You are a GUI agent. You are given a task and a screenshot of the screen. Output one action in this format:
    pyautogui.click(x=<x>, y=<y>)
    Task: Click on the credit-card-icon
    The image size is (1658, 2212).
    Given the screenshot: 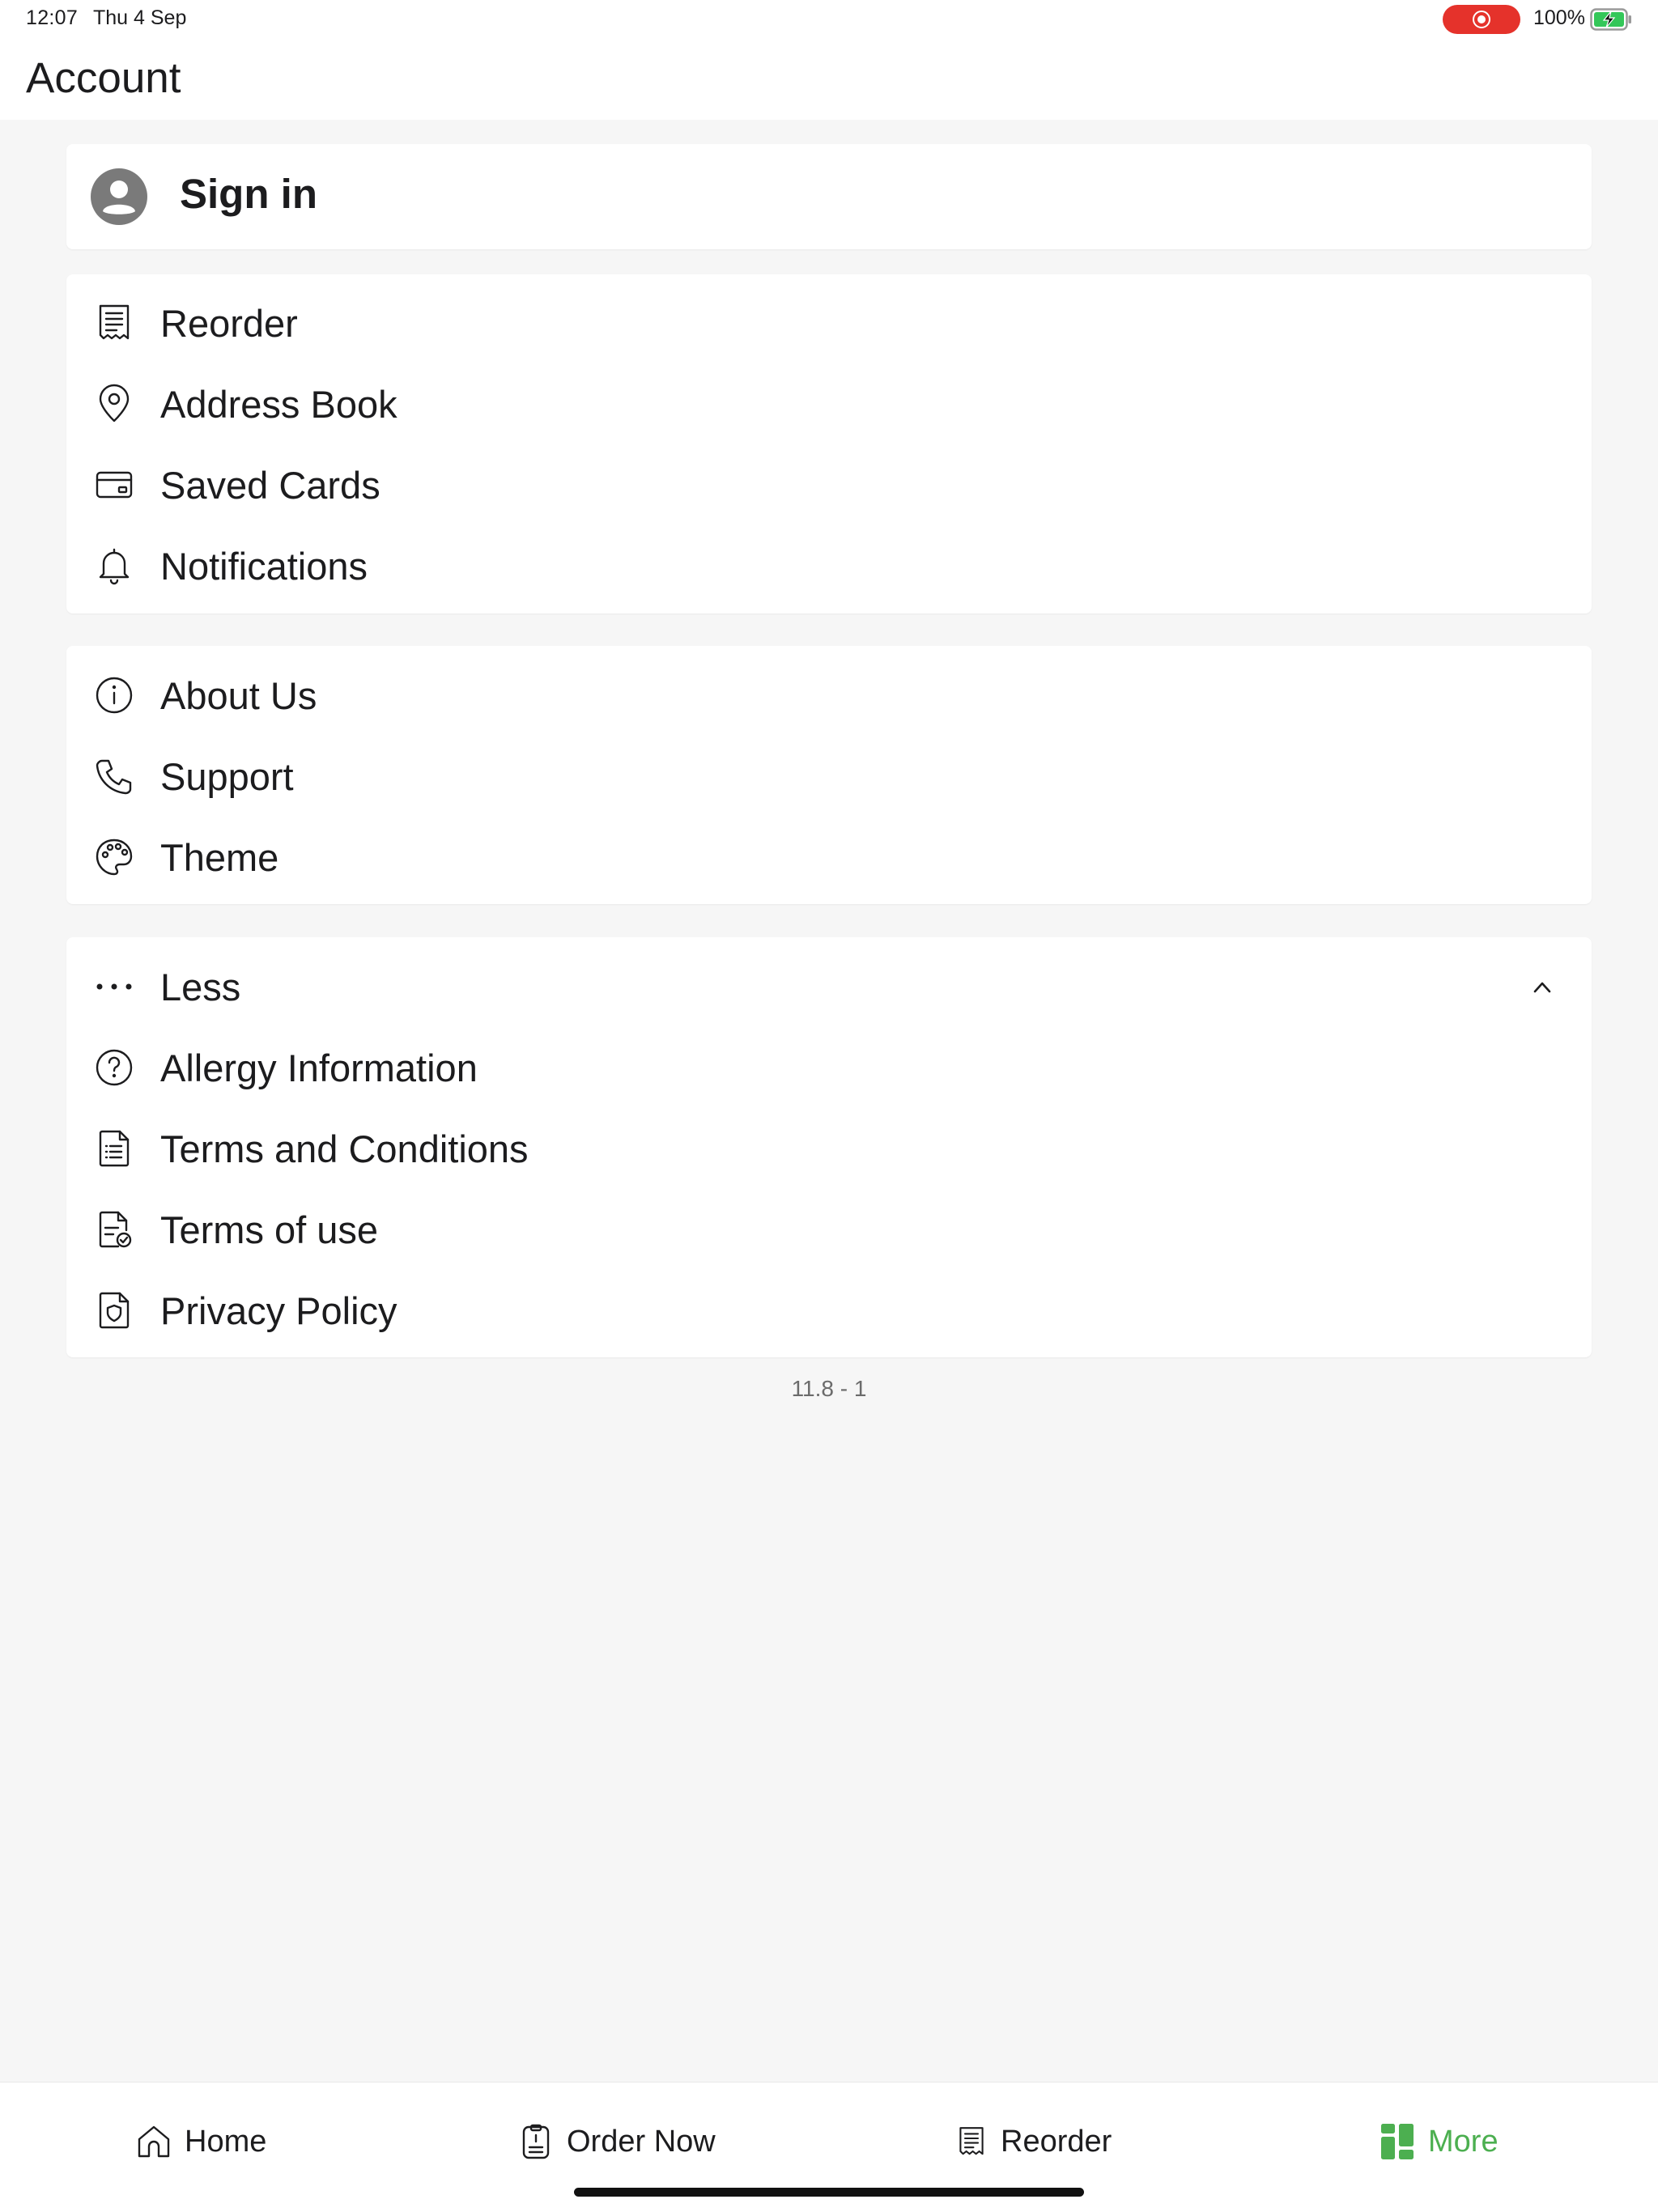 What is the action you would take?
    pyautogui.click(x=114, y=485)
    